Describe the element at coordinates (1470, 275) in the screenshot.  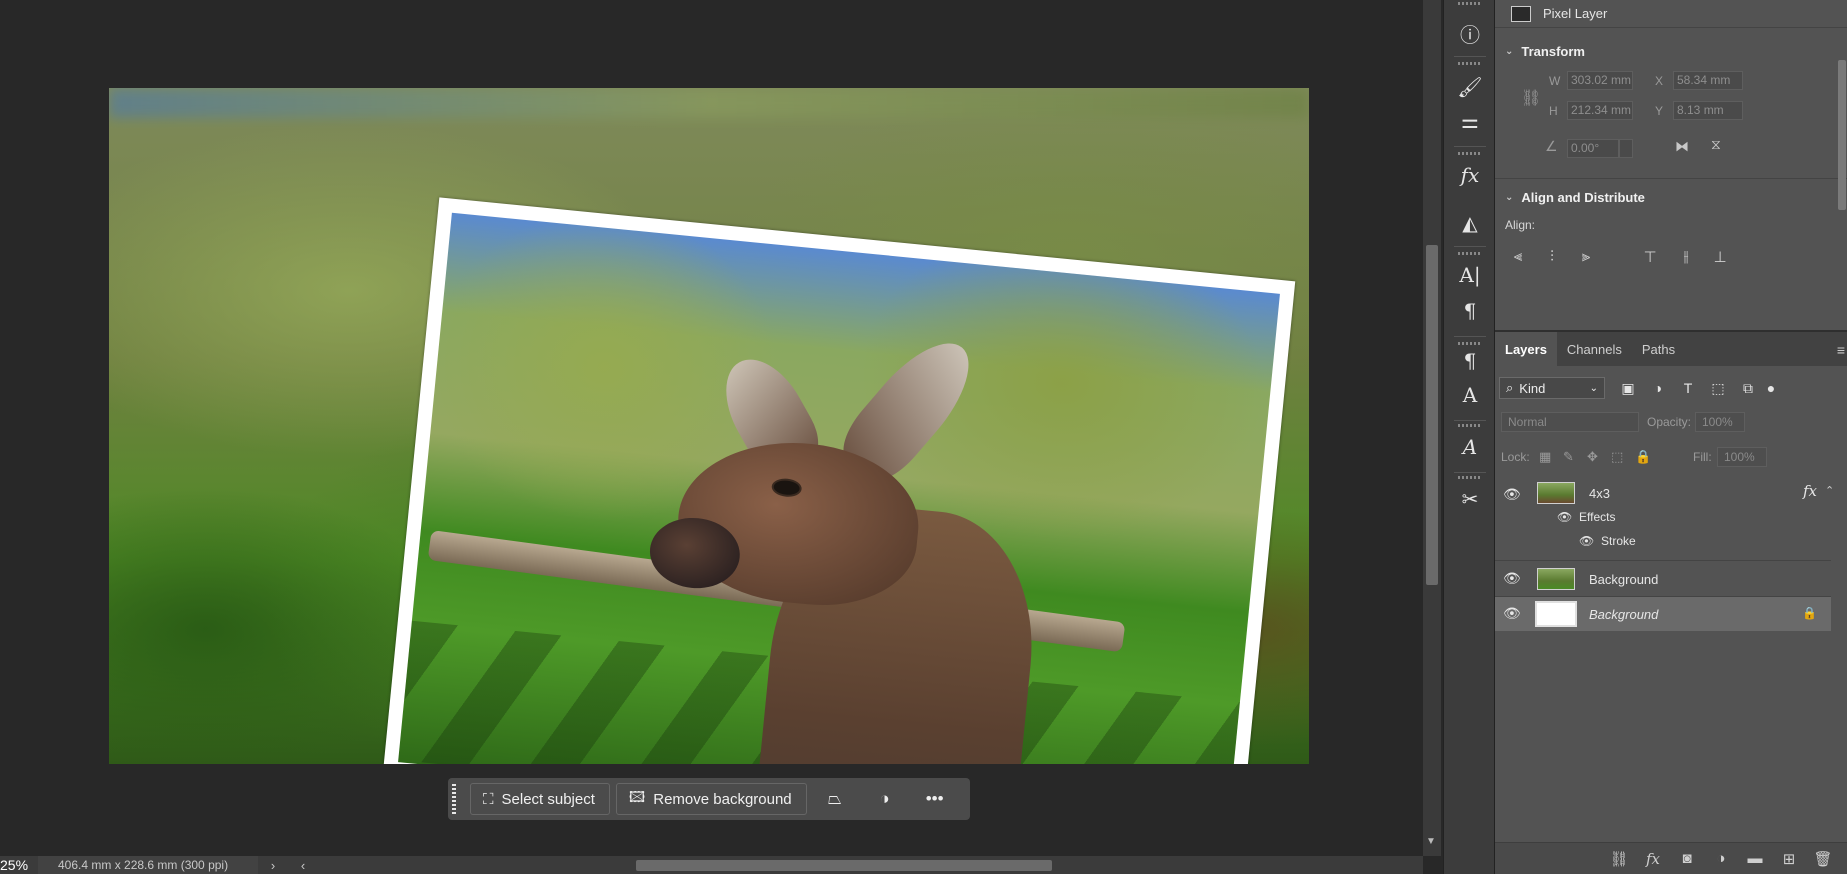
I see `character-icon: A|` at that location.